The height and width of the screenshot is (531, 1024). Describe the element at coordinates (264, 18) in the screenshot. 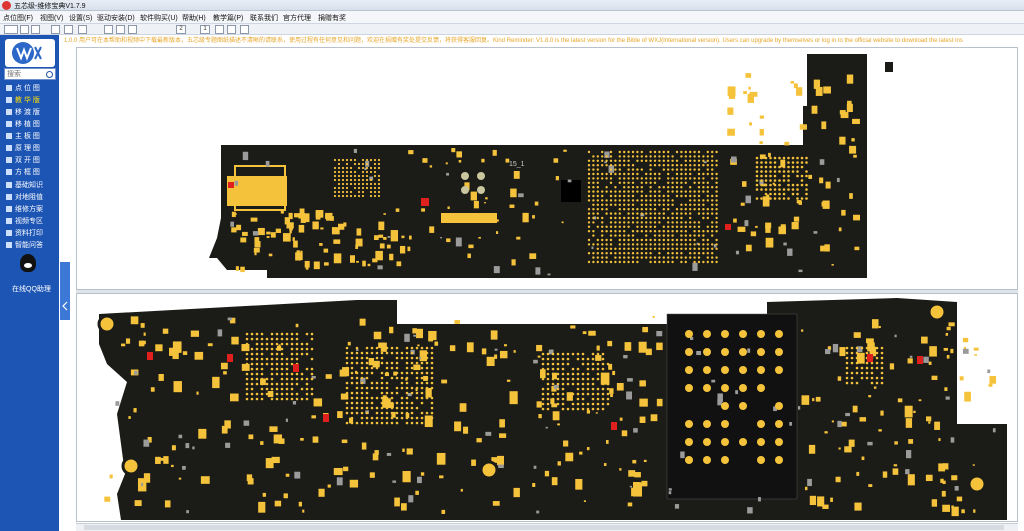

I see `menu-item-contact: 联系我们` at that location.